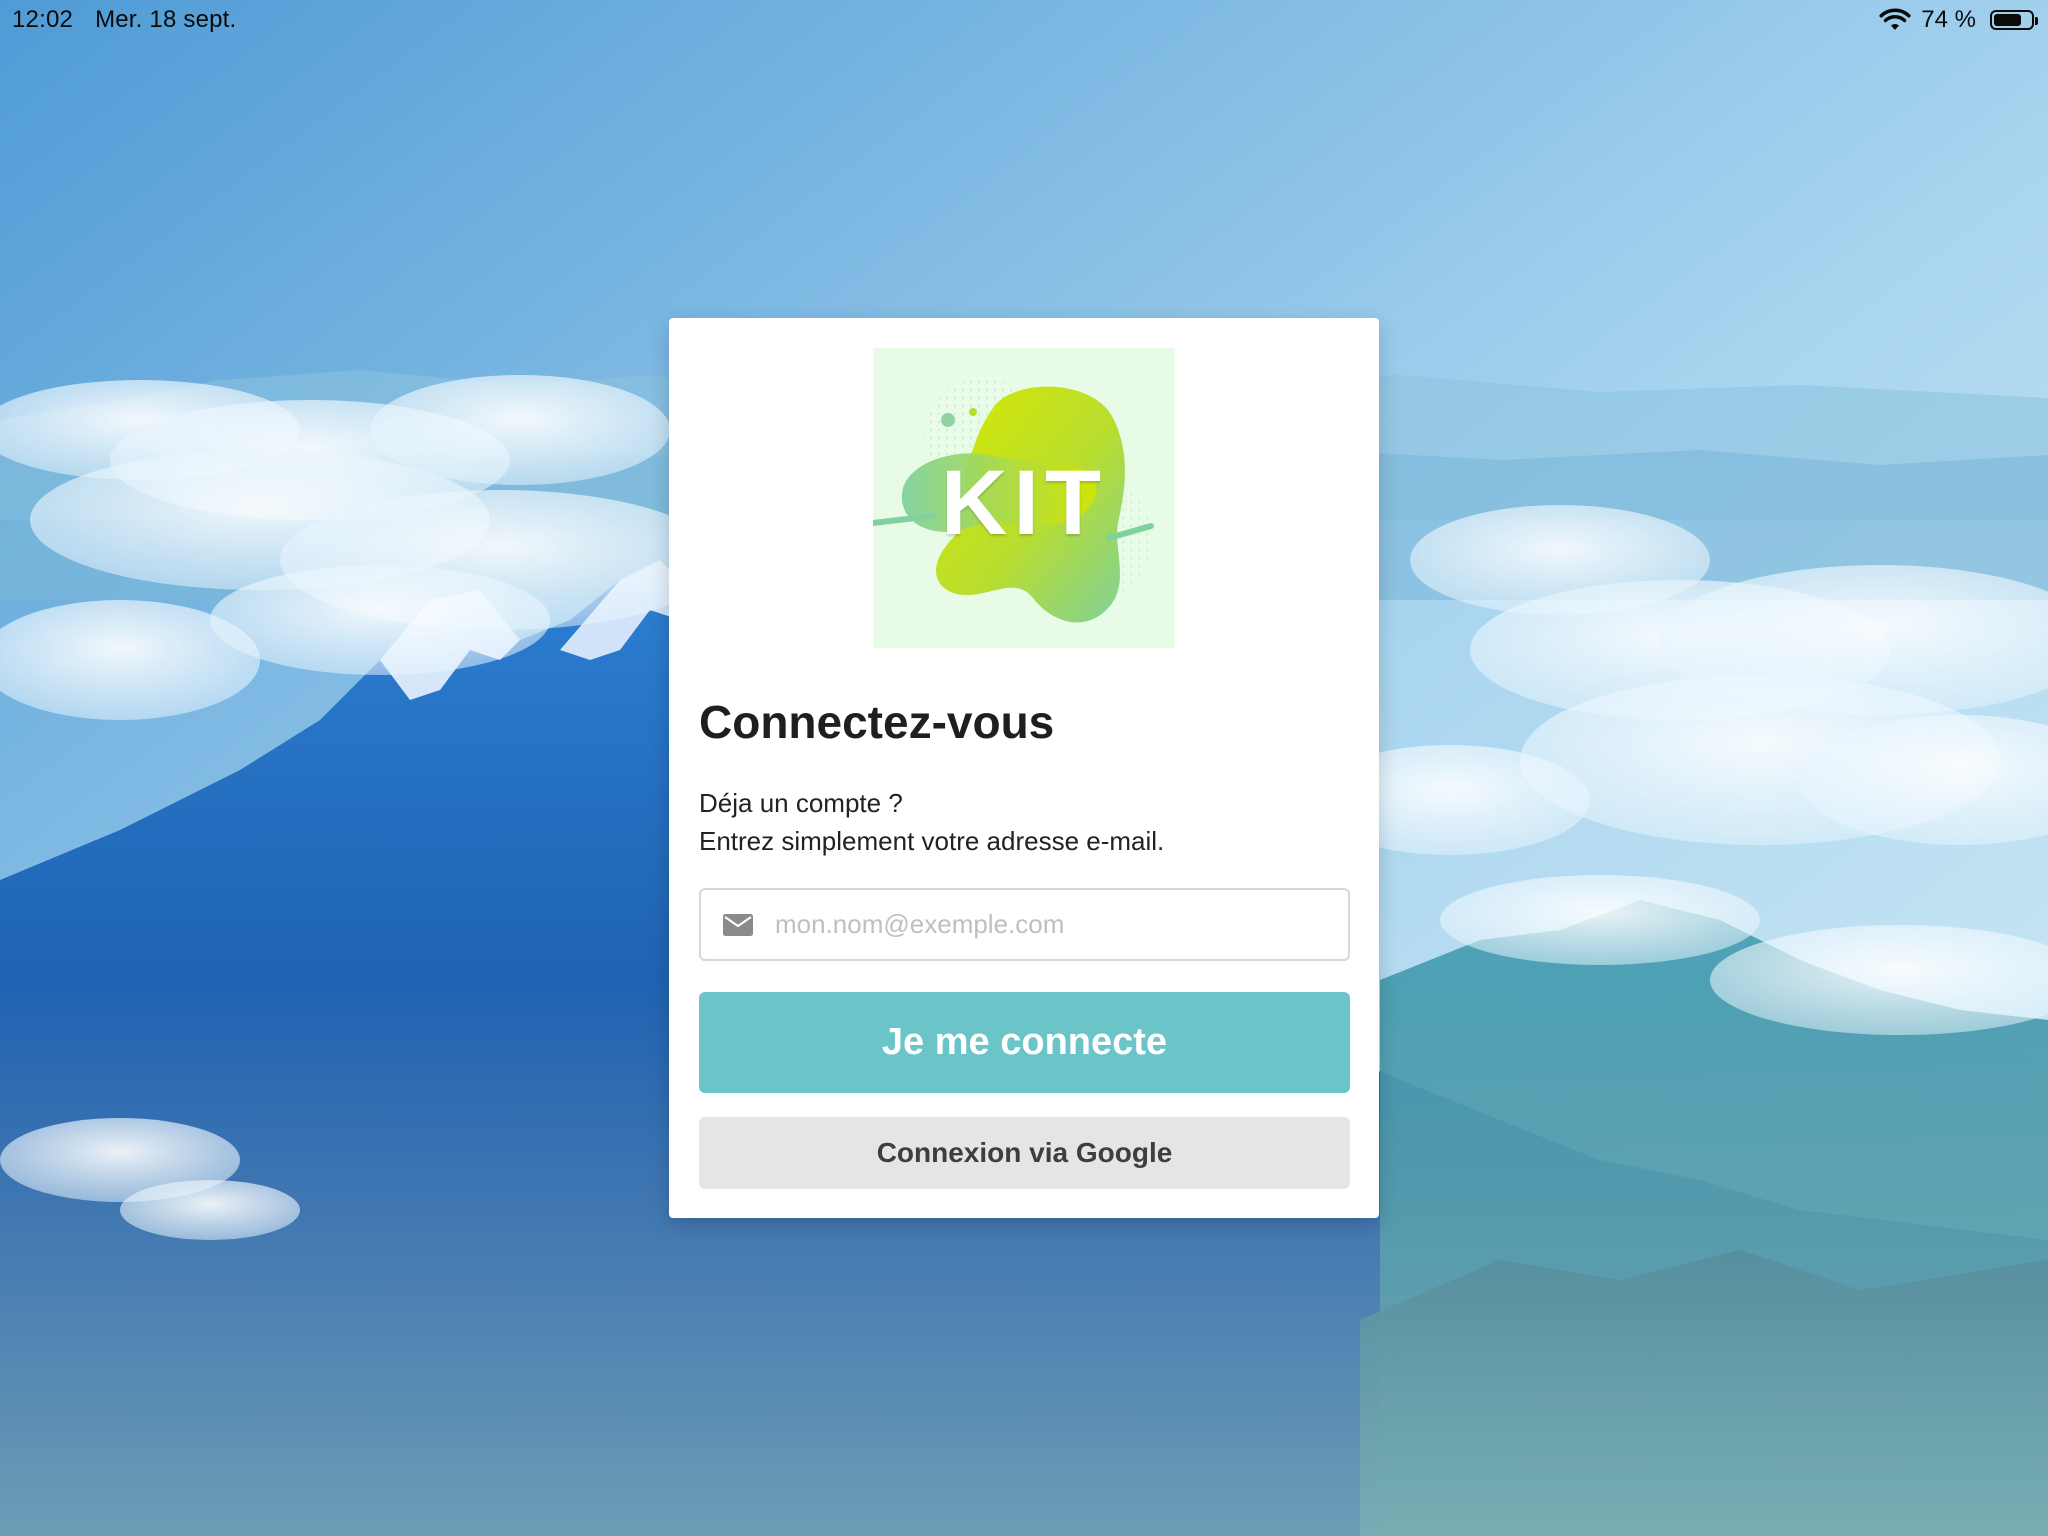 This screenshot has width=2048, height=1536. I want to click on status-right: 74 %, so click(1958, 20).